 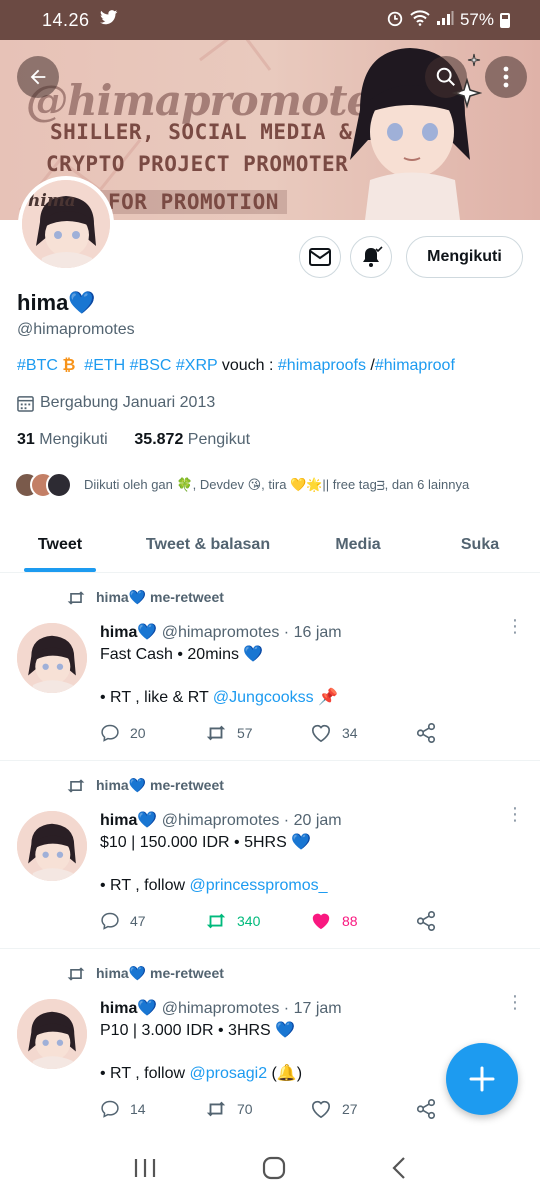 What do you see at coordinates (445, 20) in the screenshot?
I see `signal-icon` at bounding box center [445, 20].